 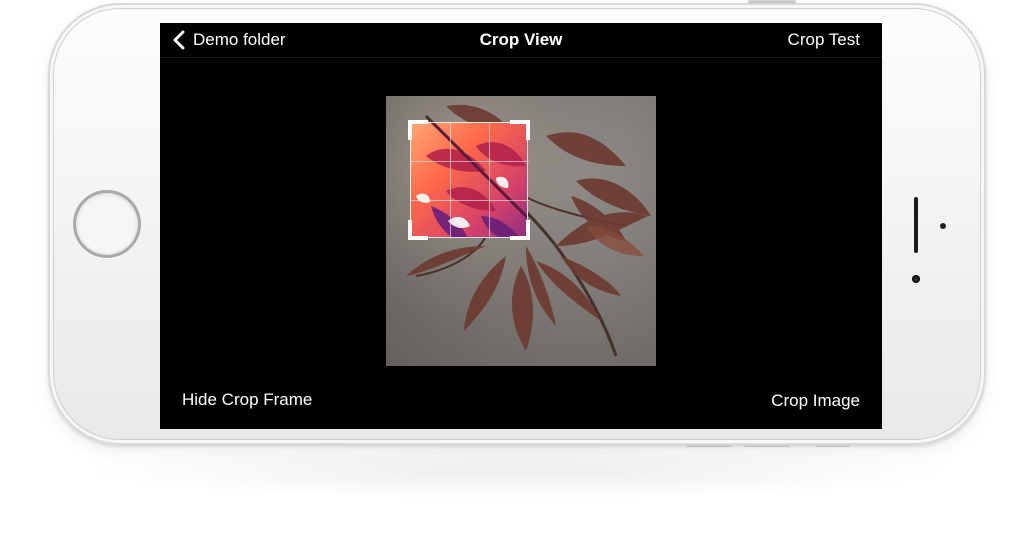 What do you see at coordinates (107, 224) in the screenshot?
I see `home-button` at bounding box center [107, 224].